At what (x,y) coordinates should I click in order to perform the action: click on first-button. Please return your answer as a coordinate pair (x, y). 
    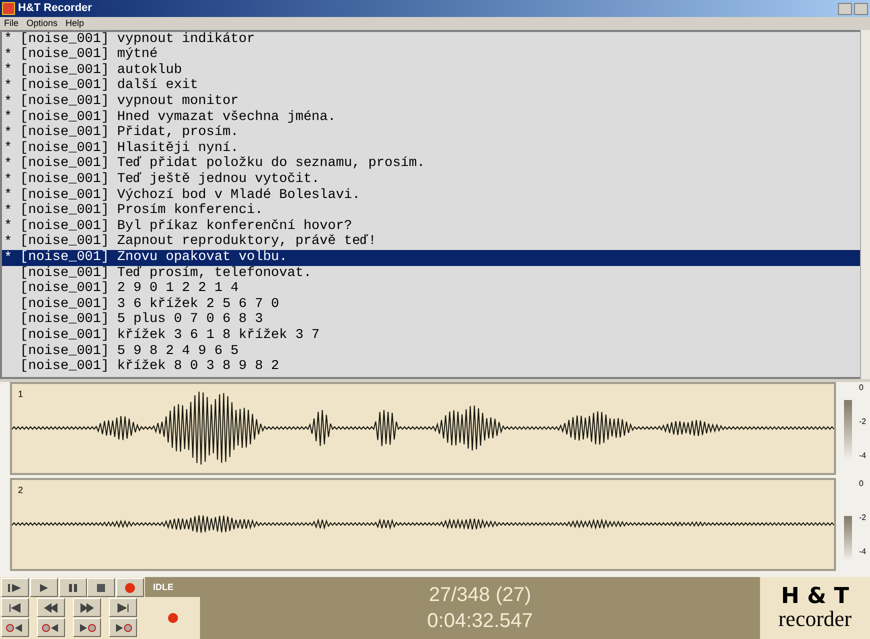
    Looking at the image, I should click on (15, 607).